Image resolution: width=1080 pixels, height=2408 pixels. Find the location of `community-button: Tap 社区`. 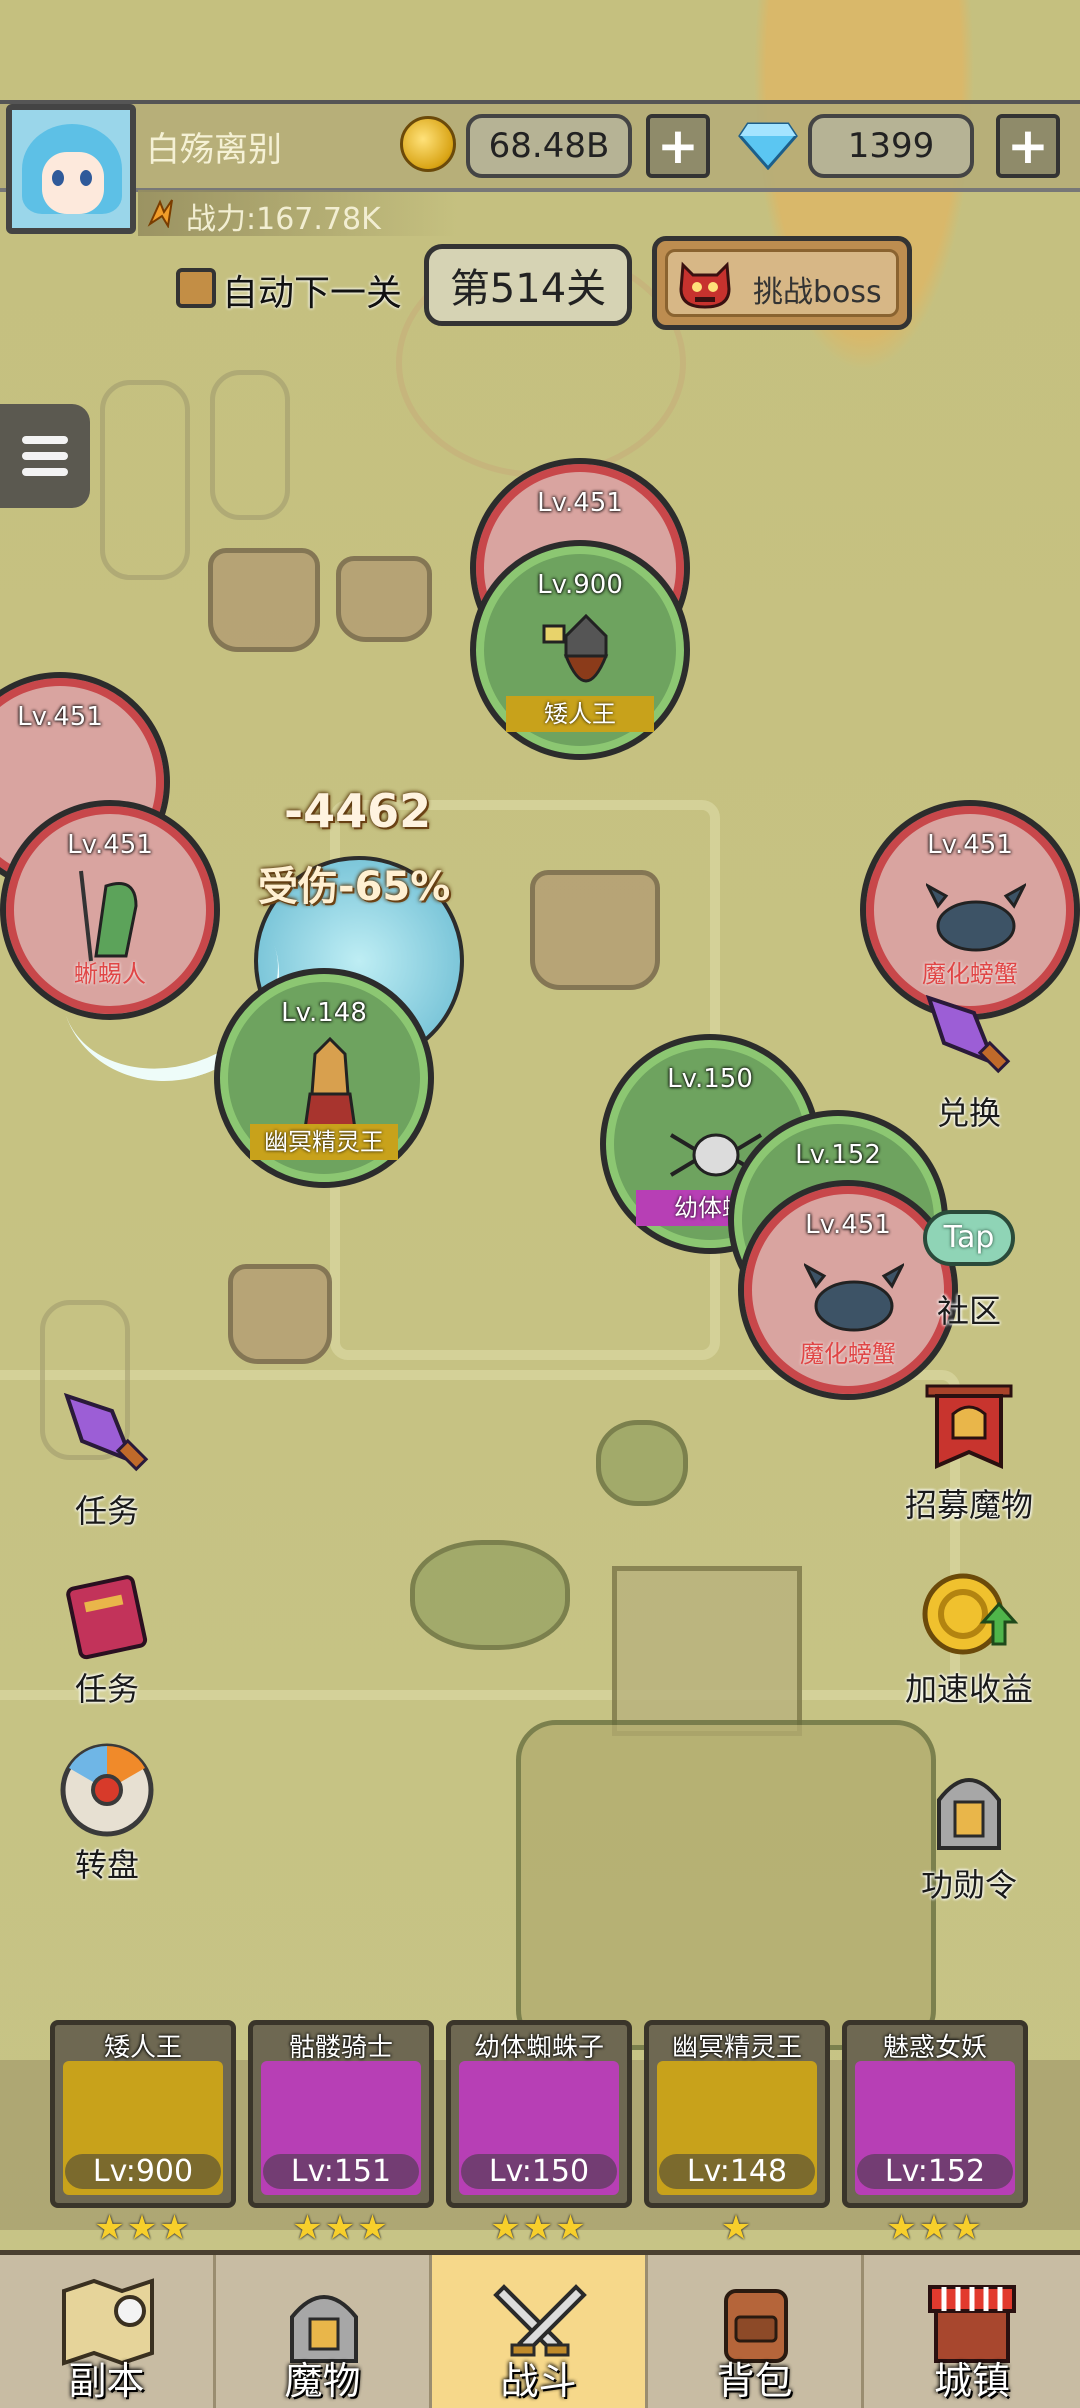

community-button: Tap 社区 is located at coordinates (969, 1261).